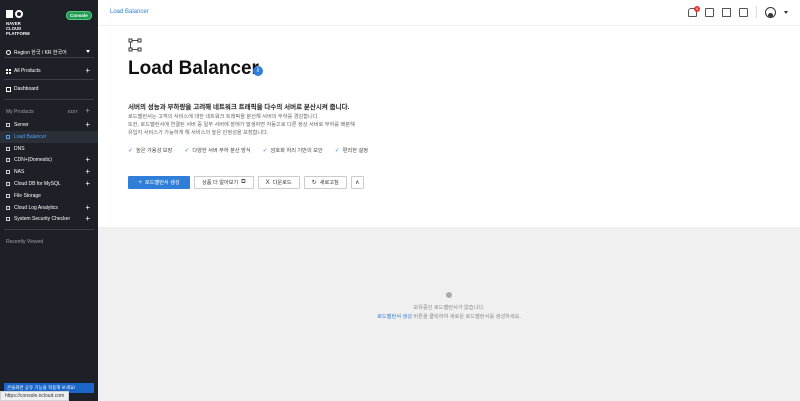 The height and width of the screenshot is (401, 800). I want to click on create-load-balancer-link: 로드밸런서 생성, so click(394, 317).